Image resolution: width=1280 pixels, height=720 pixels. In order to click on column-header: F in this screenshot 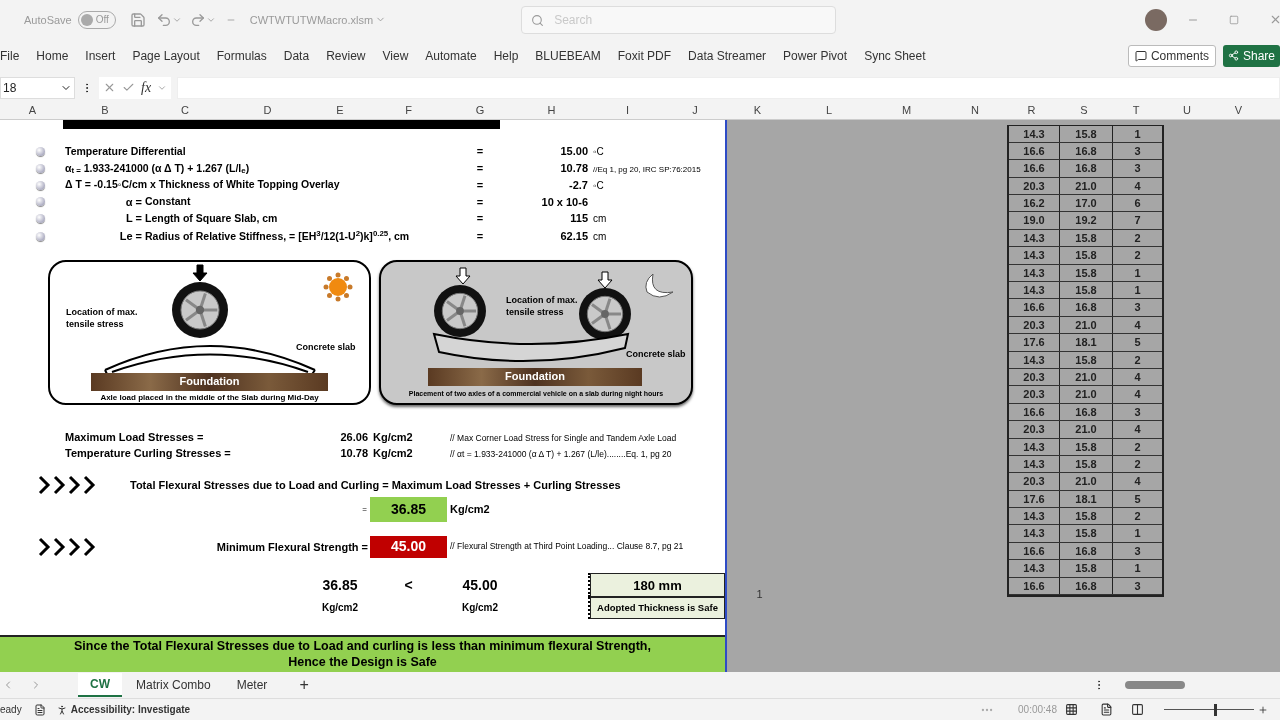, I will do `click(408, 110)`.